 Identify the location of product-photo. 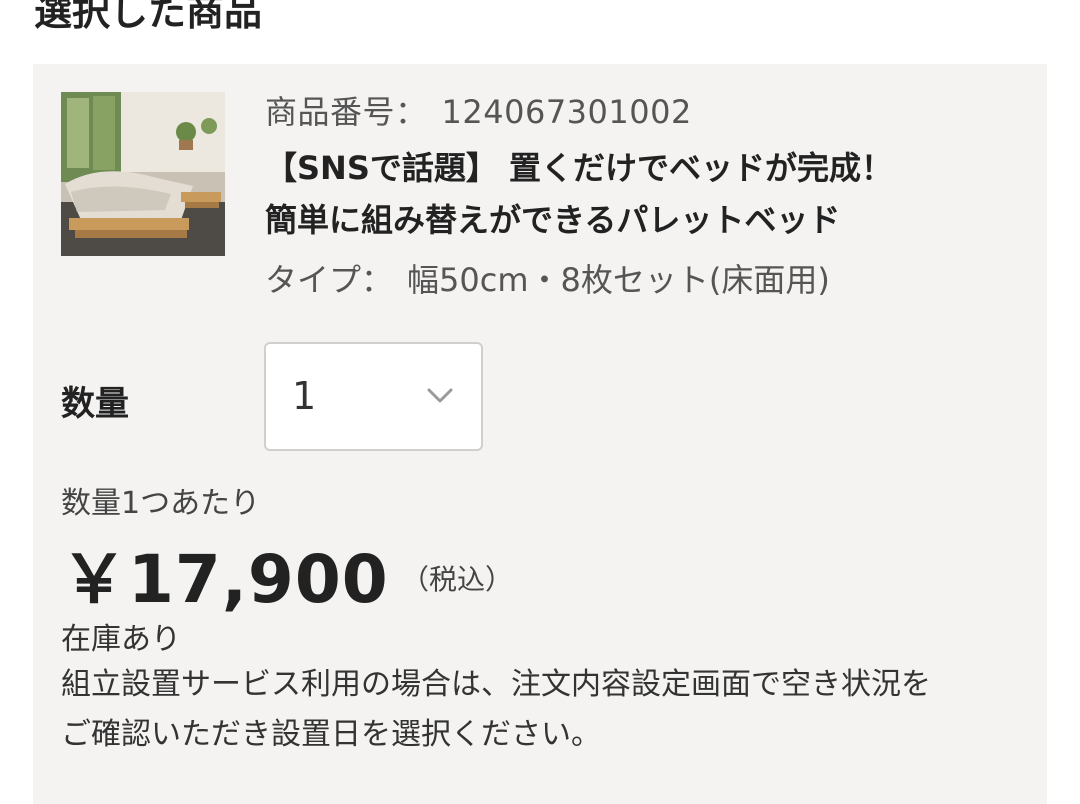
(143, 174).